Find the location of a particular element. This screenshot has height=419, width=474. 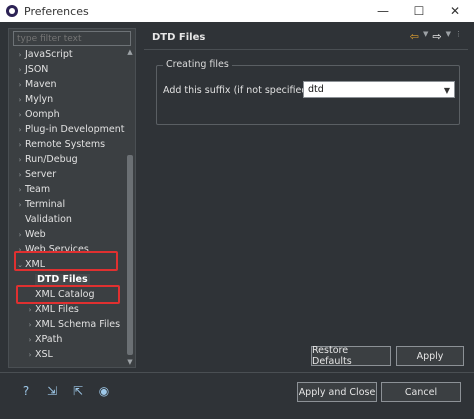

tree-item: › Plug-in Development is located at coordinates (67, 130).